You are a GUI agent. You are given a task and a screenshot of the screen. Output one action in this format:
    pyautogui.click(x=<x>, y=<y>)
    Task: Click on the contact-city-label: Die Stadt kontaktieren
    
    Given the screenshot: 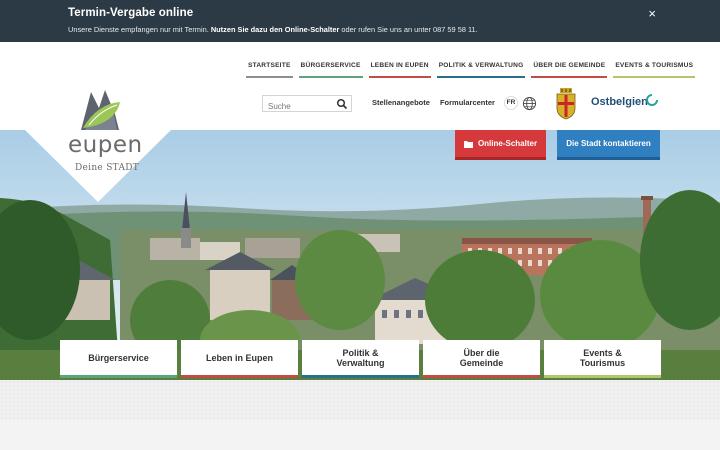 What is the action you would take?
    pyautogui.click(x=608, y=143)
    